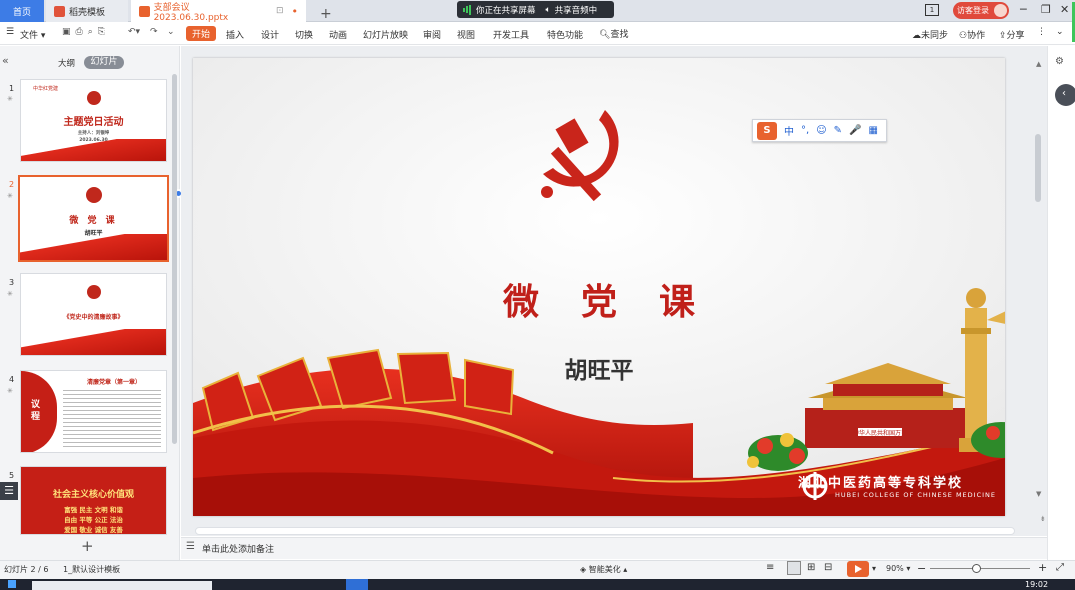 The height and width of the screenshot is (590, 1075). Describe the element at coordinates (872, 130) in the screenshot. I see `toolbox-icon: ▦` at that location.